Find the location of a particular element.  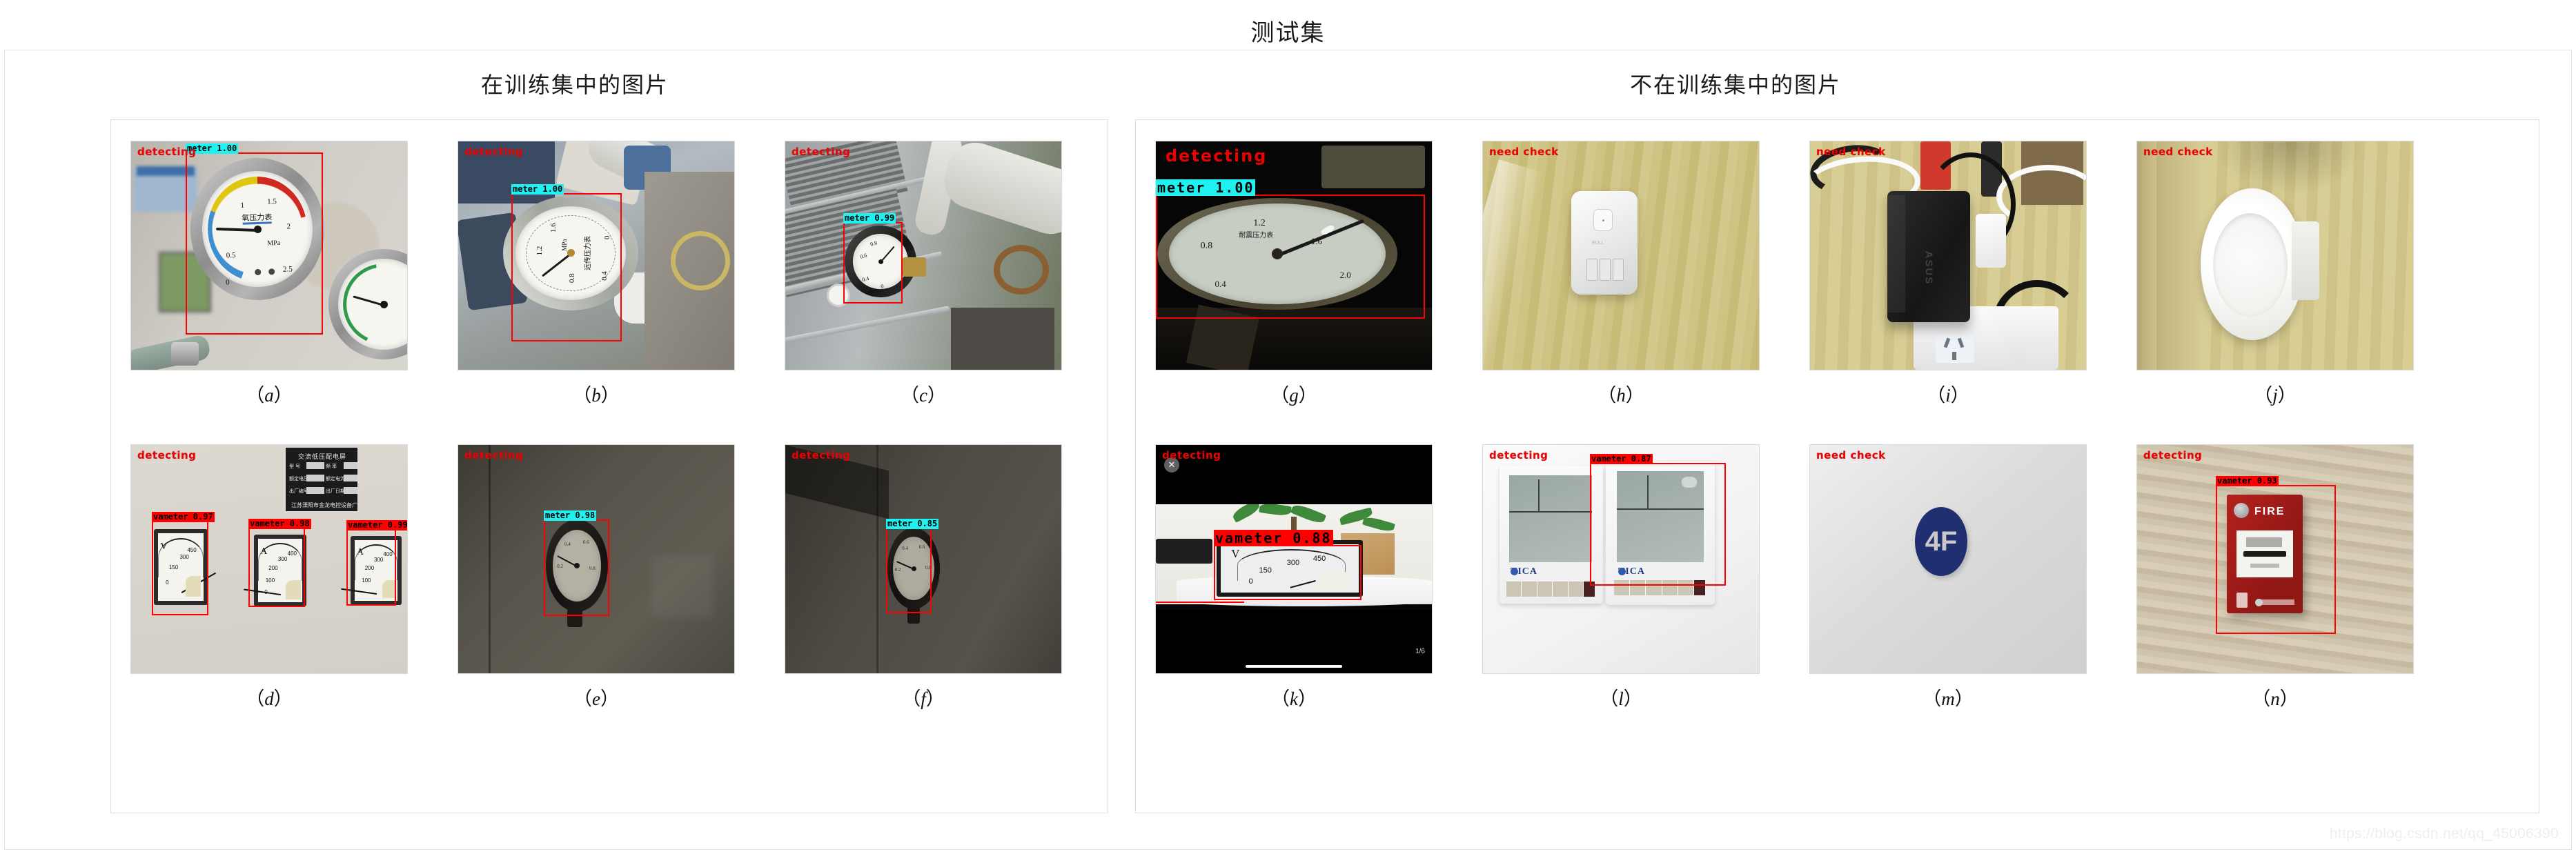

figure-caption: （n） is located at coordinates (2275, 698).